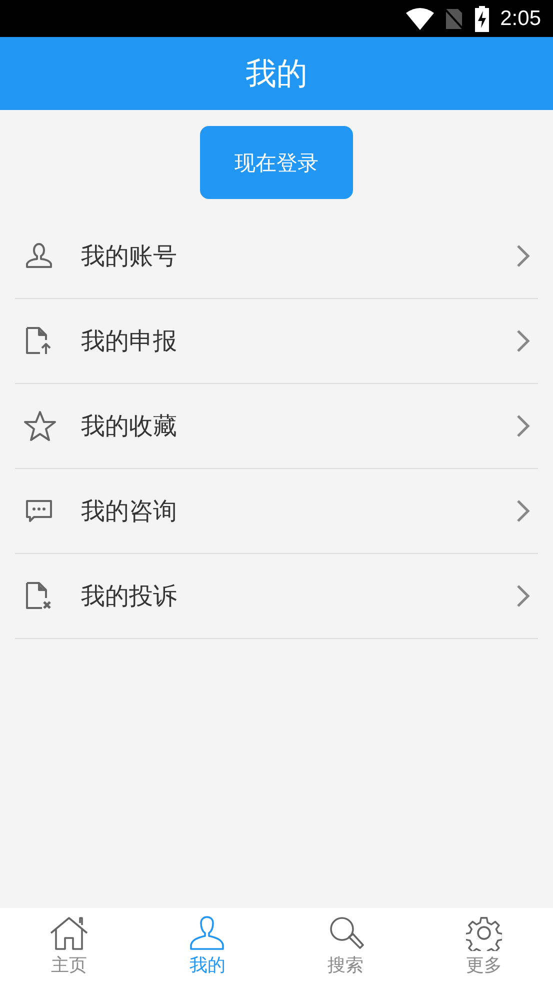 The width and height of the screenshot is (553, 983). I want to click on battery-icon, so click(482, 19).